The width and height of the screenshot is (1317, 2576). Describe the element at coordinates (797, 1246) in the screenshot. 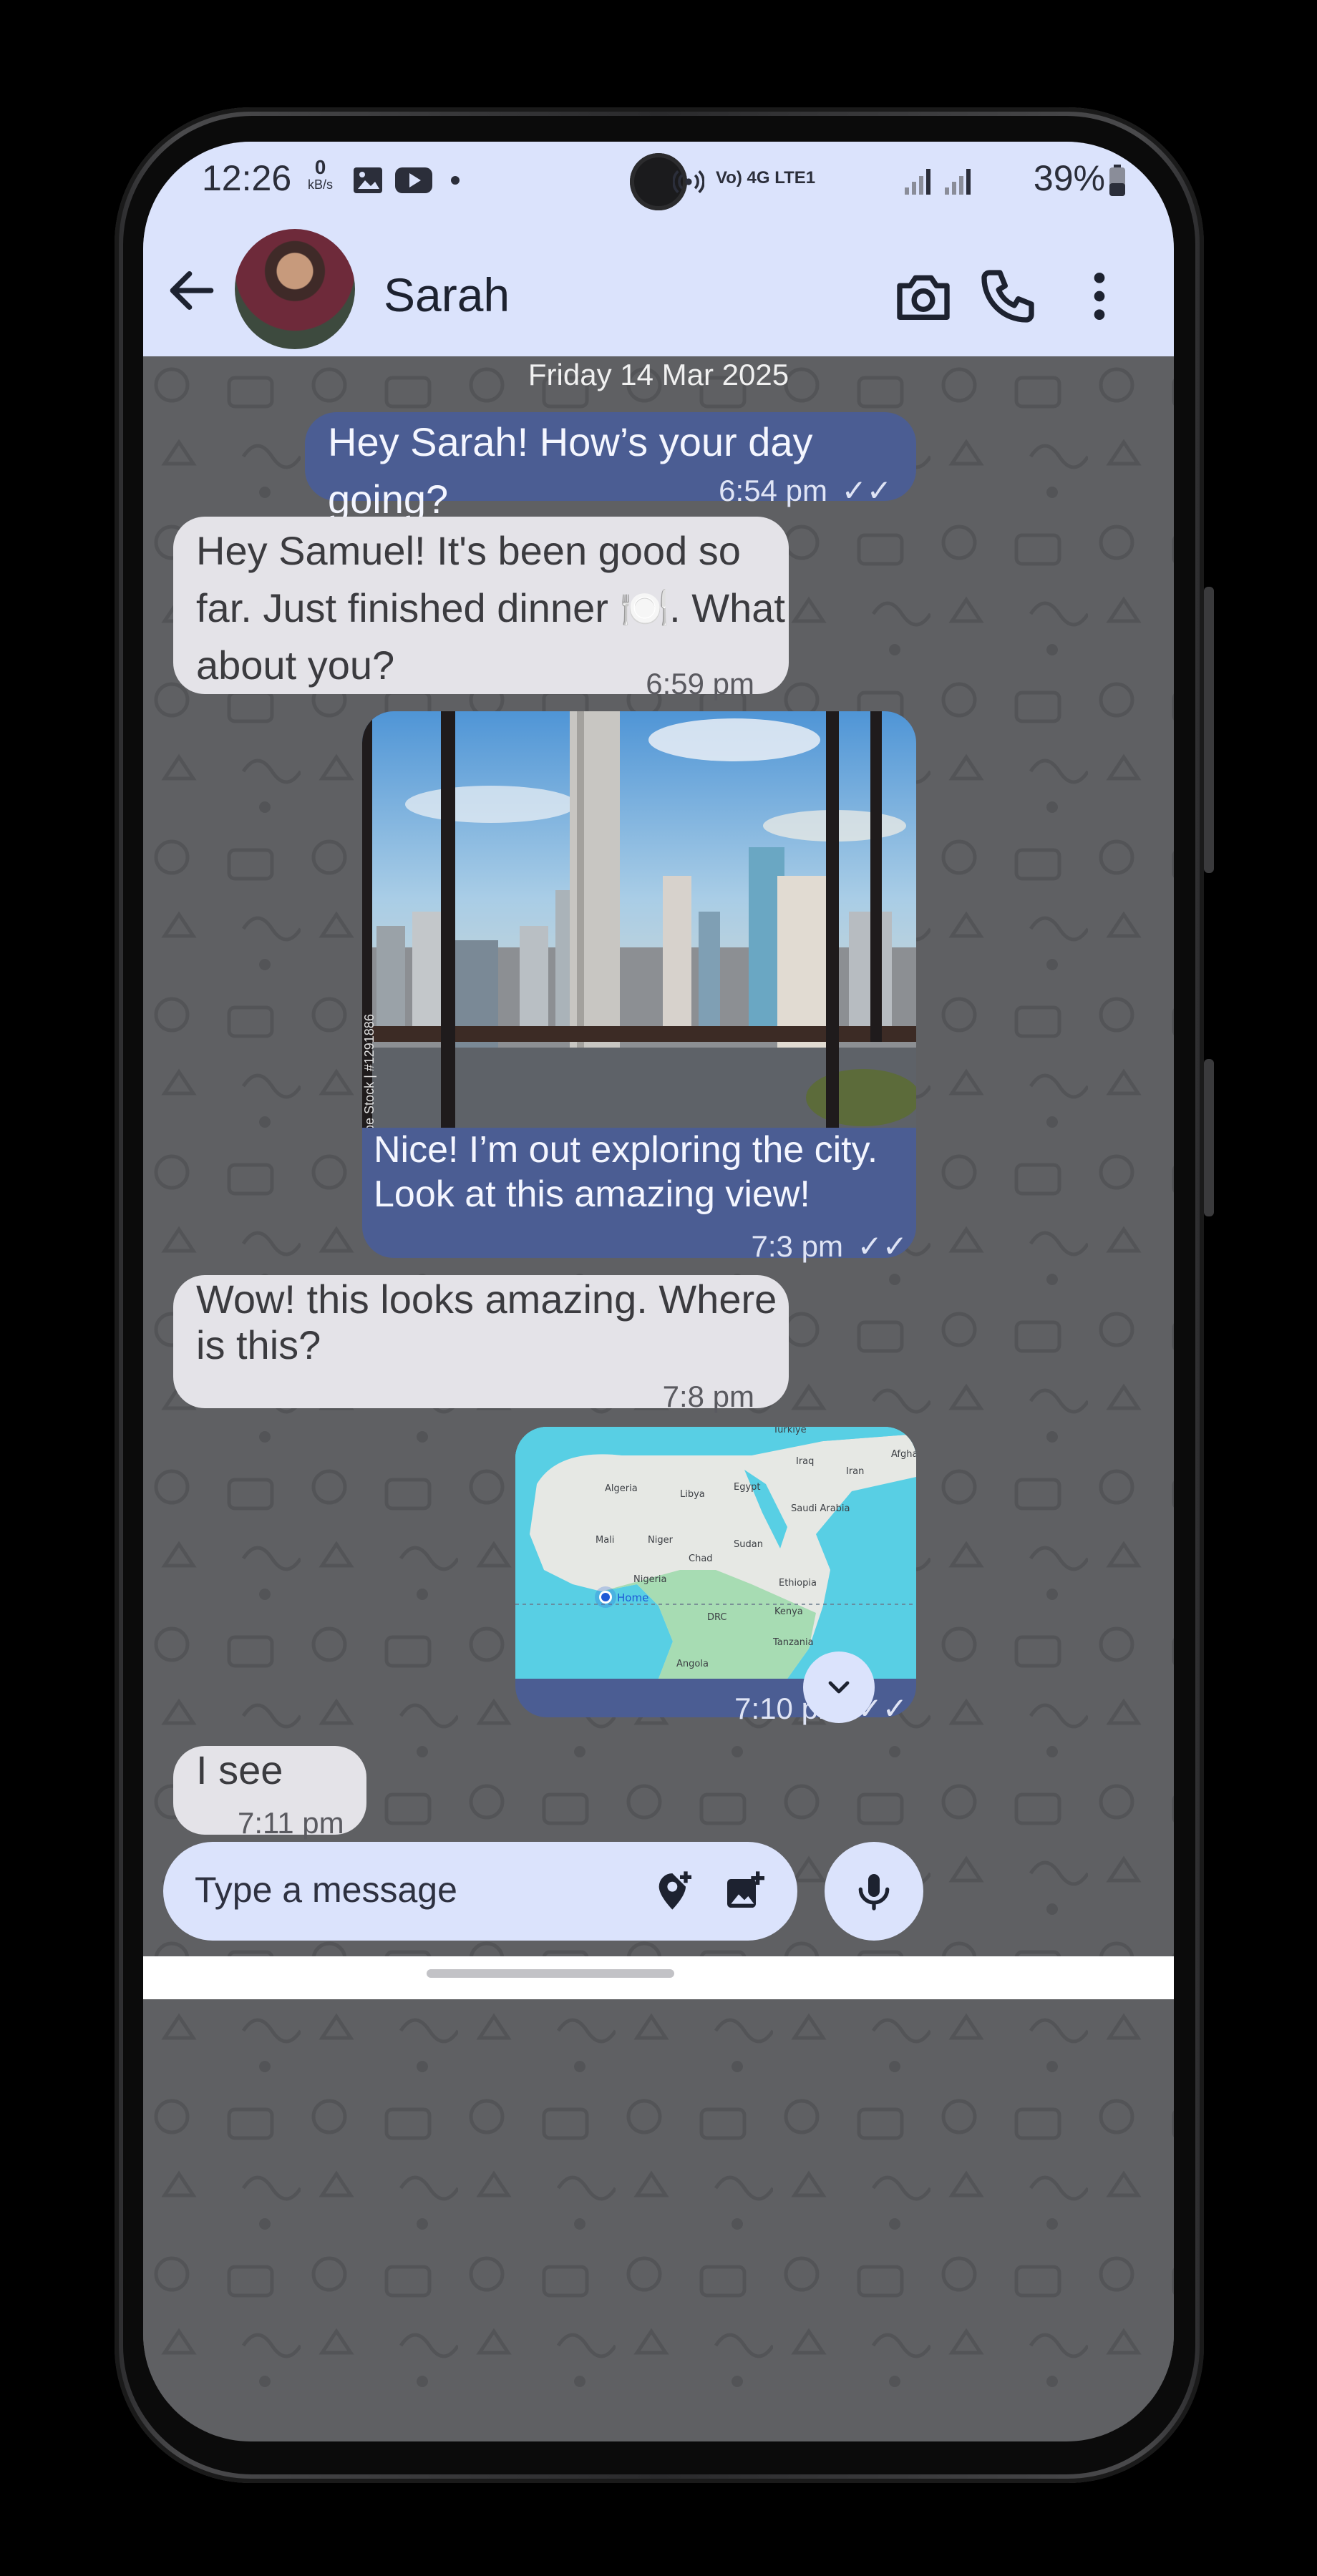

I see `message-timestamp: 7:3 pm` at that location.